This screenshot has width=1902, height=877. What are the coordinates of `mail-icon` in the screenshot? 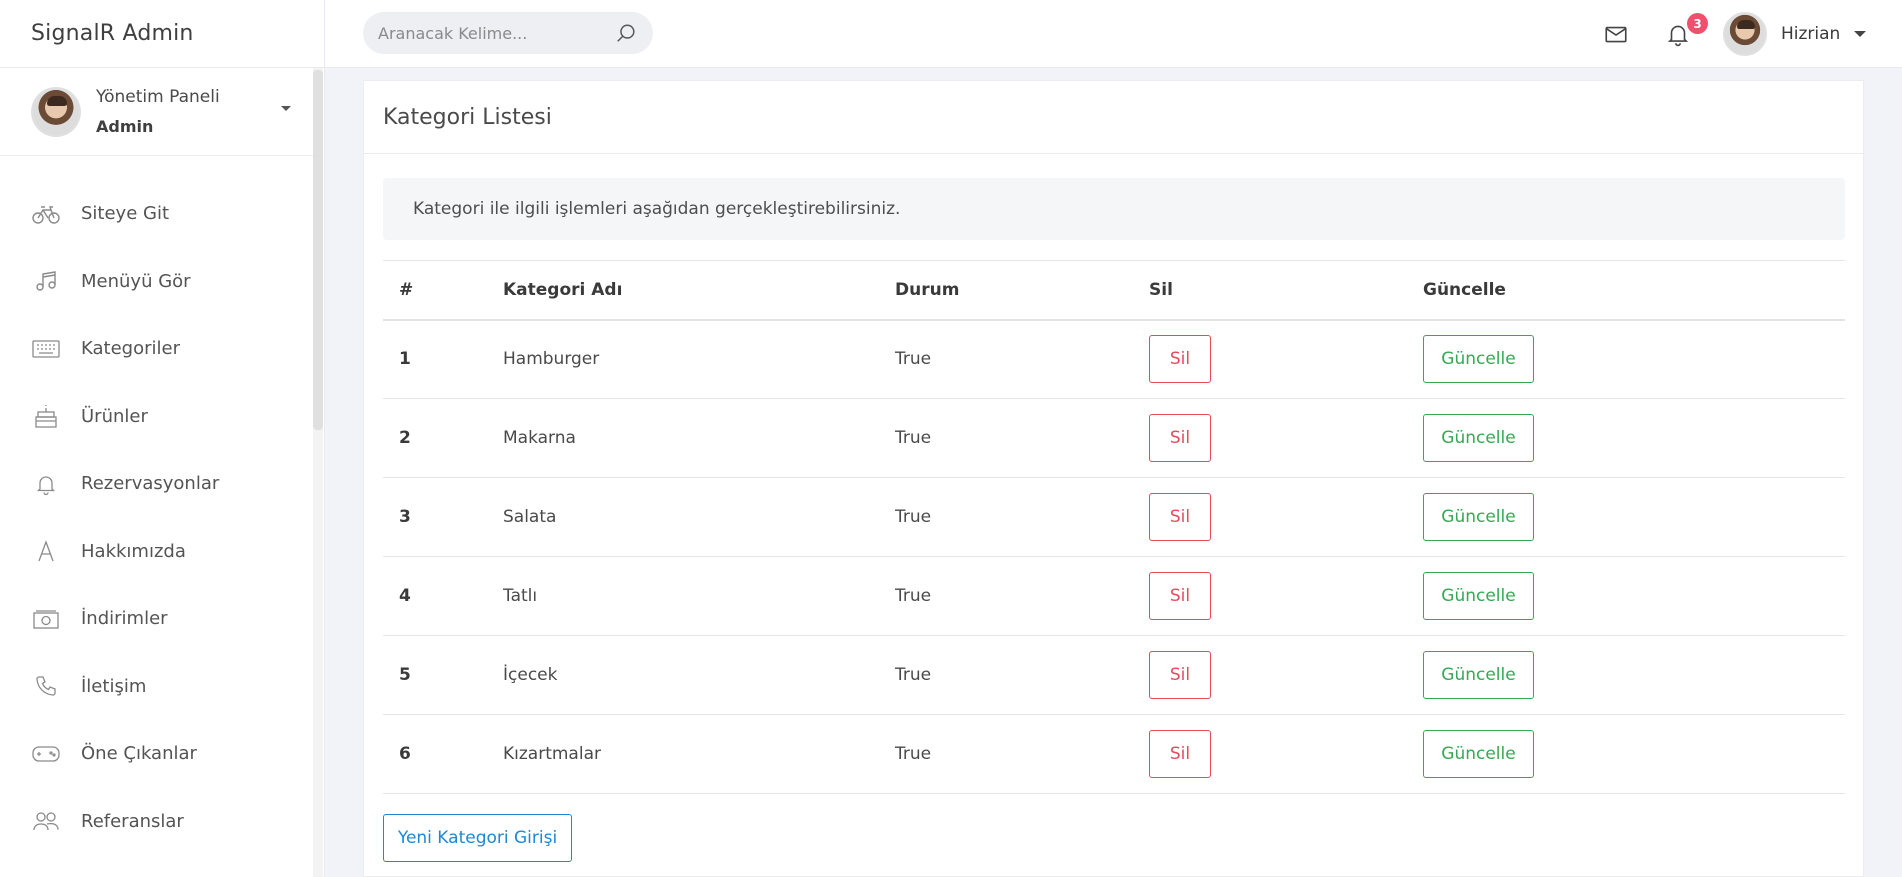 It's located at (1616, 34).